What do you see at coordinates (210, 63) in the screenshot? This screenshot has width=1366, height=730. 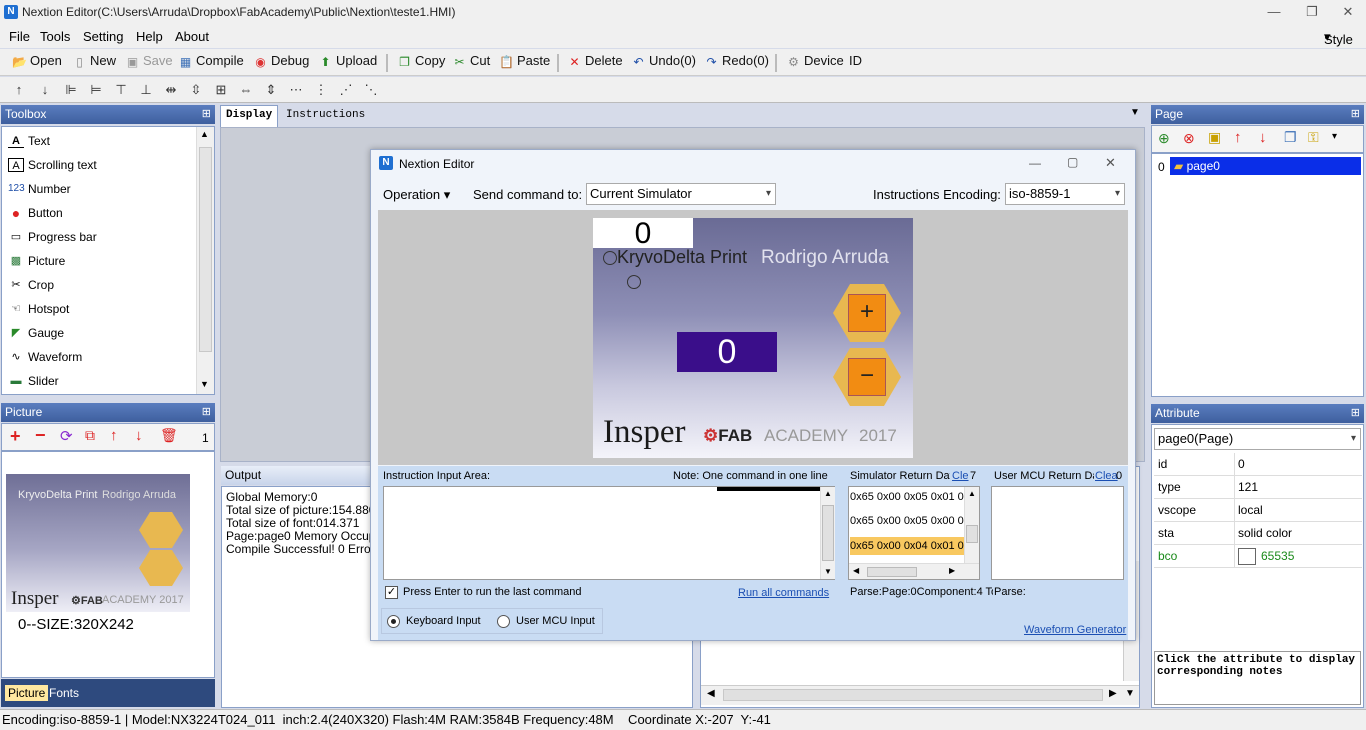 I see `compile-button: ▦ Compile` at bounding box center [210, 63].